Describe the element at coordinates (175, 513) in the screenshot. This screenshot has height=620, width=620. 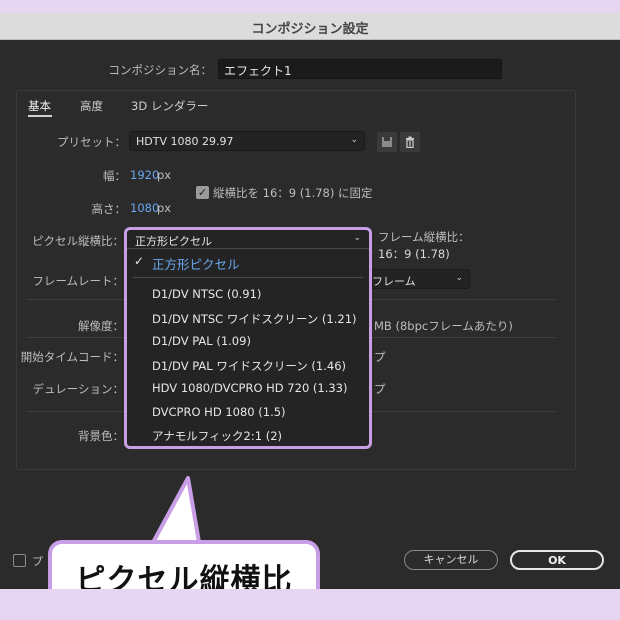
I see `callout-pointer` at that location.